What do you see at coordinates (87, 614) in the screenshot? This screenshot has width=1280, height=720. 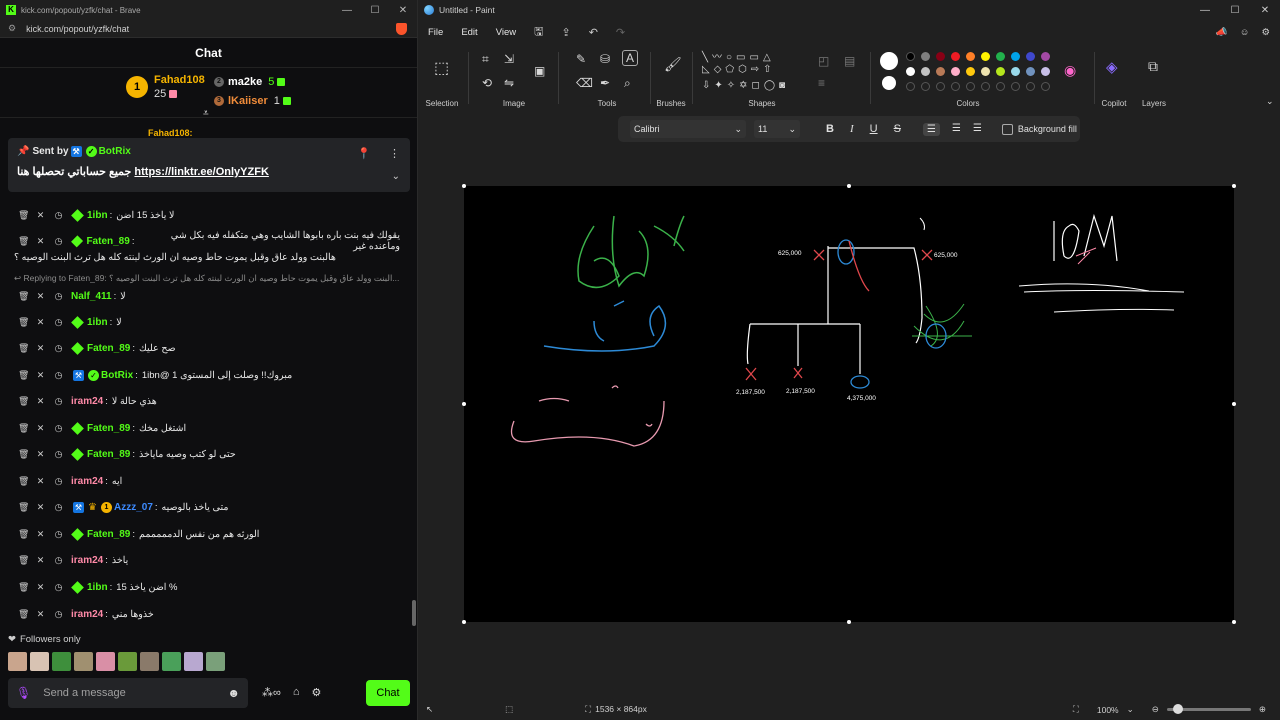 I see `chat-username: iram24` at bounding box center [87, 614].